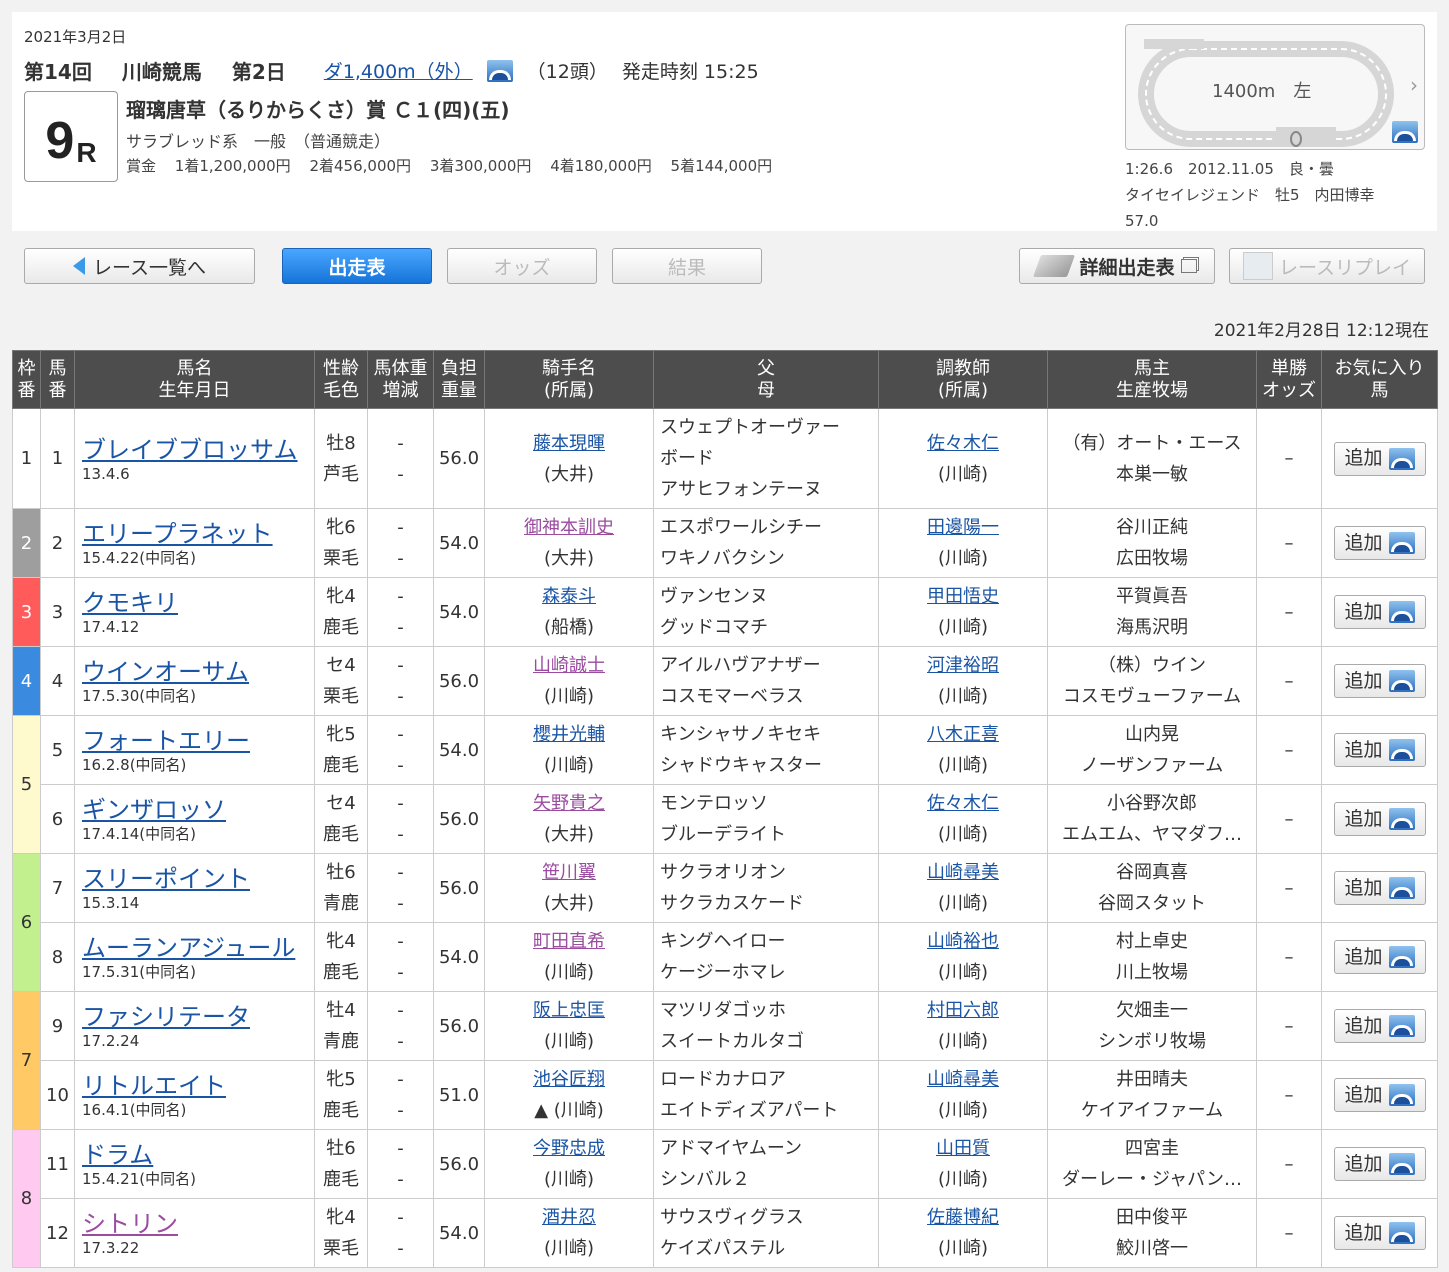 The image size is (1449, 1272). What do you see at coordinates (963, 1010) in the screenshot?
I see `trainer-link: 村田六郎` at bounding box center [963, 1010].